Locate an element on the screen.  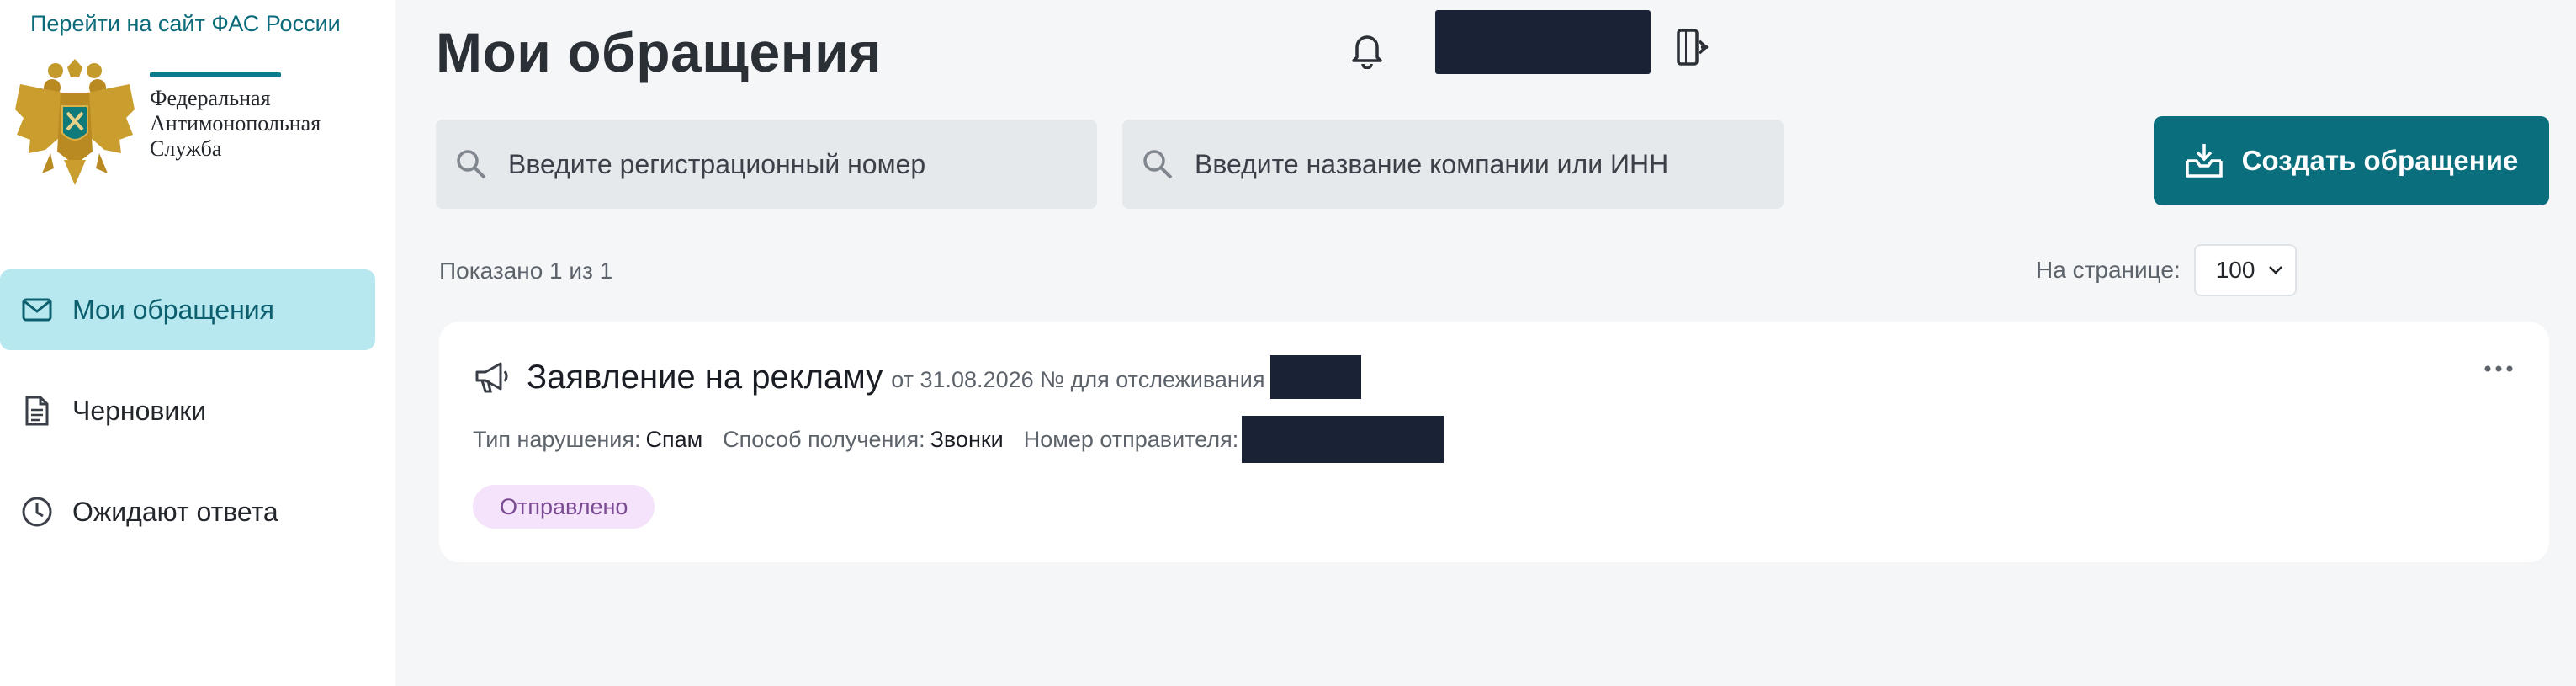
exit-icon is located at coordinates (1693, 47).